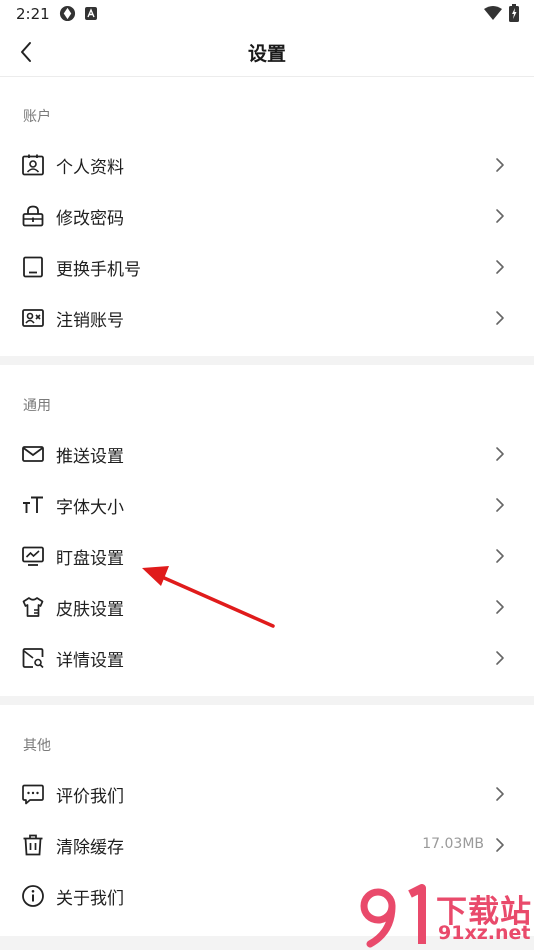 The image size is (534, 950). Describe the element at coordinates (90, 661) in the screenshot. I see `row-label: 详情设置` at that location.